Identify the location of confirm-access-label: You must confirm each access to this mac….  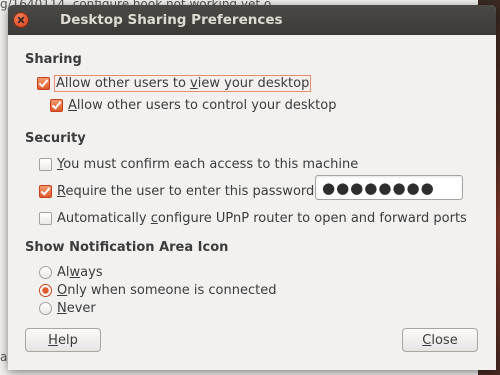
(208, 164).